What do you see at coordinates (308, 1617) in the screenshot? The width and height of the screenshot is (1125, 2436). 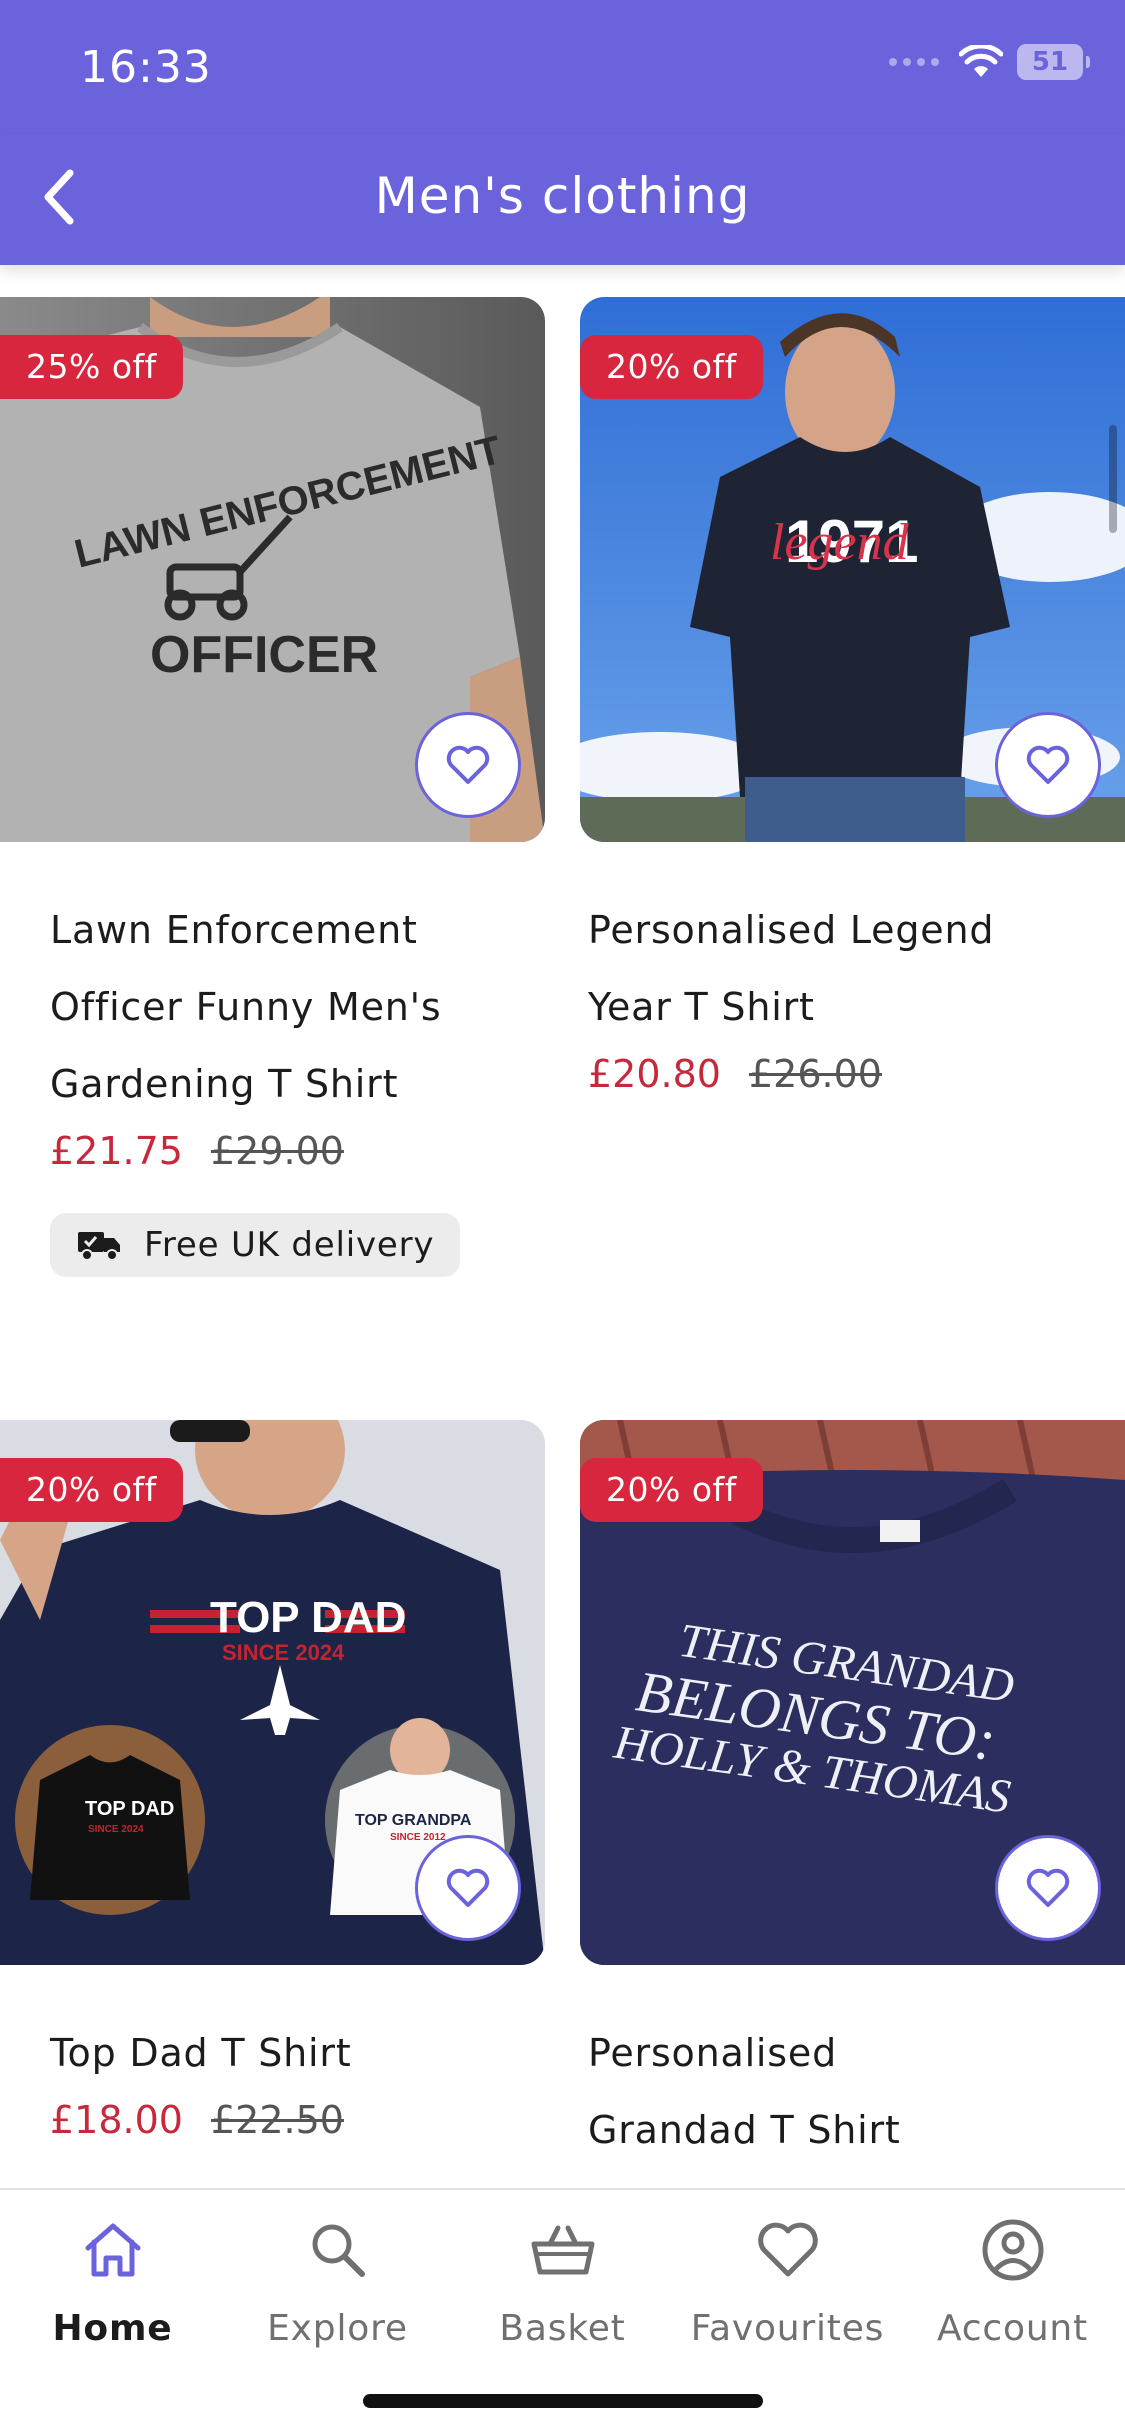 I see `shirt-print-main: TOP DAD` at bounding box center [308, 1617].